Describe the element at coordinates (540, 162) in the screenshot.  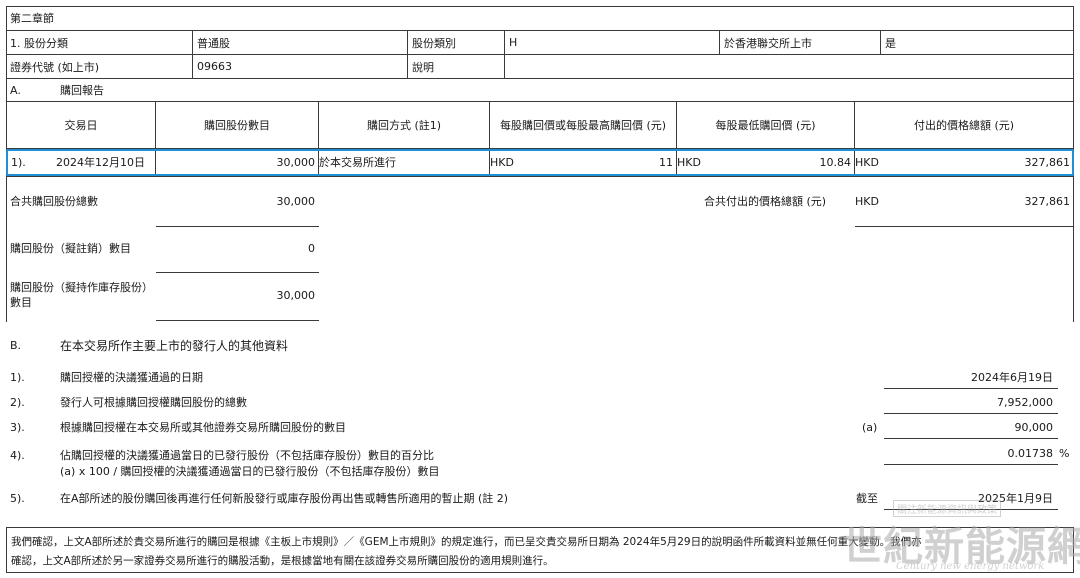
I see `row-highlight` at that location.